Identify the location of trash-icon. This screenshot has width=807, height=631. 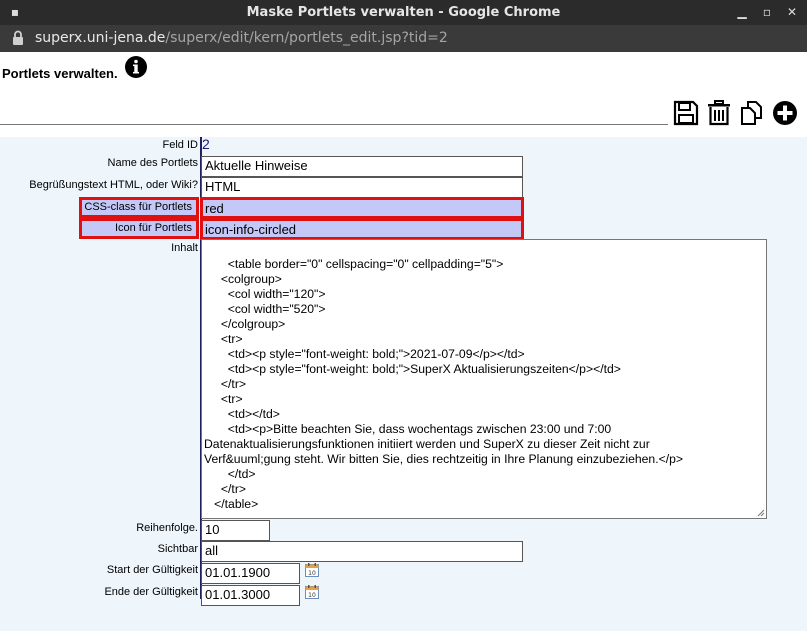
(719, 113).